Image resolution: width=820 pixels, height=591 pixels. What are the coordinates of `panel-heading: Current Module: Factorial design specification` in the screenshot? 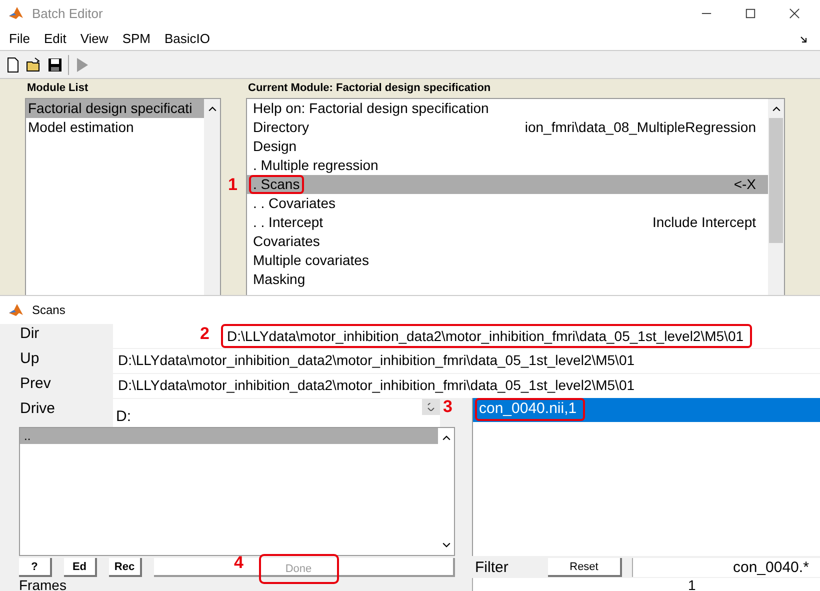 It's located at (369, 88).